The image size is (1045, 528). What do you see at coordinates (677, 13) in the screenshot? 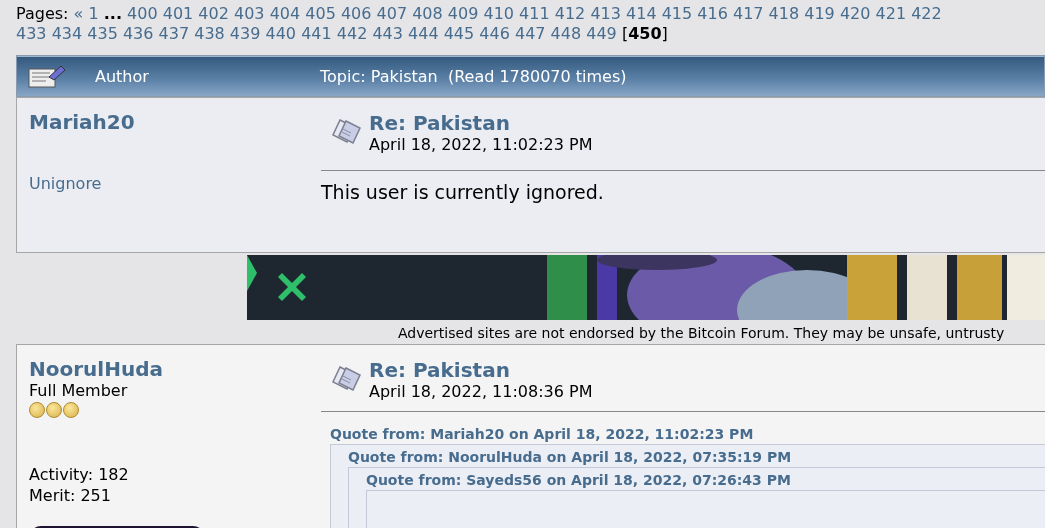
I see `page-link: 415` at bounding box center [677, 13].